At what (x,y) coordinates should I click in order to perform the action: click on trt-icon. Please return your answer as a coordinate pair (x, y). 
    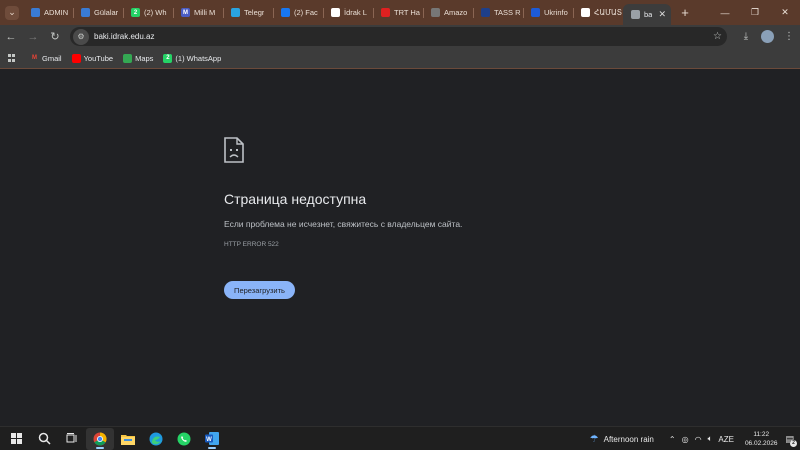
    Looking at the image, I should click on (385, 12).